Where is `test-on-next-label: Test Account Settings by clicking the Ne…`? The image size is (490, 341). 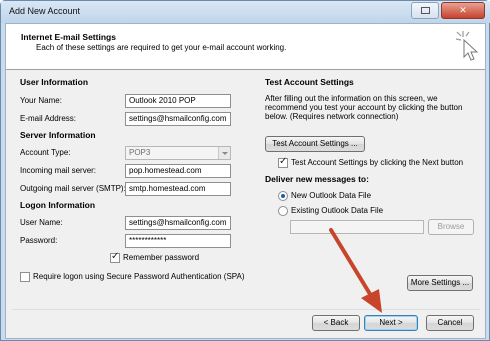
test-on-next-label: Test Account Settings by clicking the Ne… is located at coordinates (377, 162).